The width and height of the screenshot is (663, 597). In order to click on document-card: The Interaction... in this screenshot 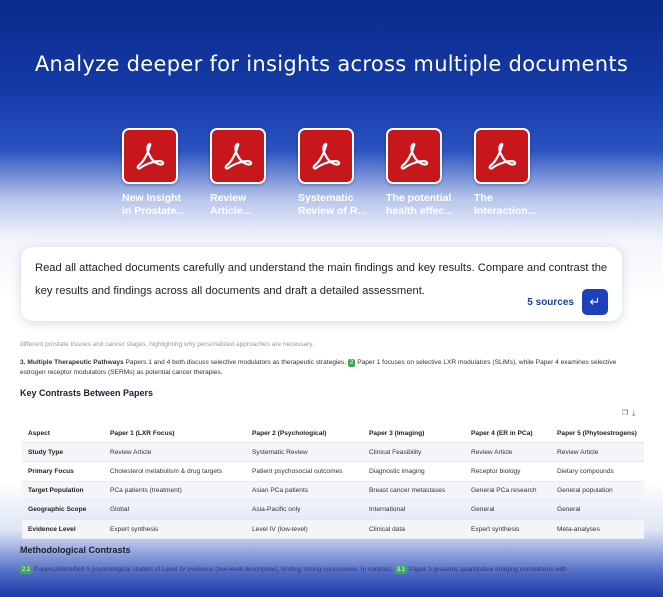, I will do `click(513, 173)`.